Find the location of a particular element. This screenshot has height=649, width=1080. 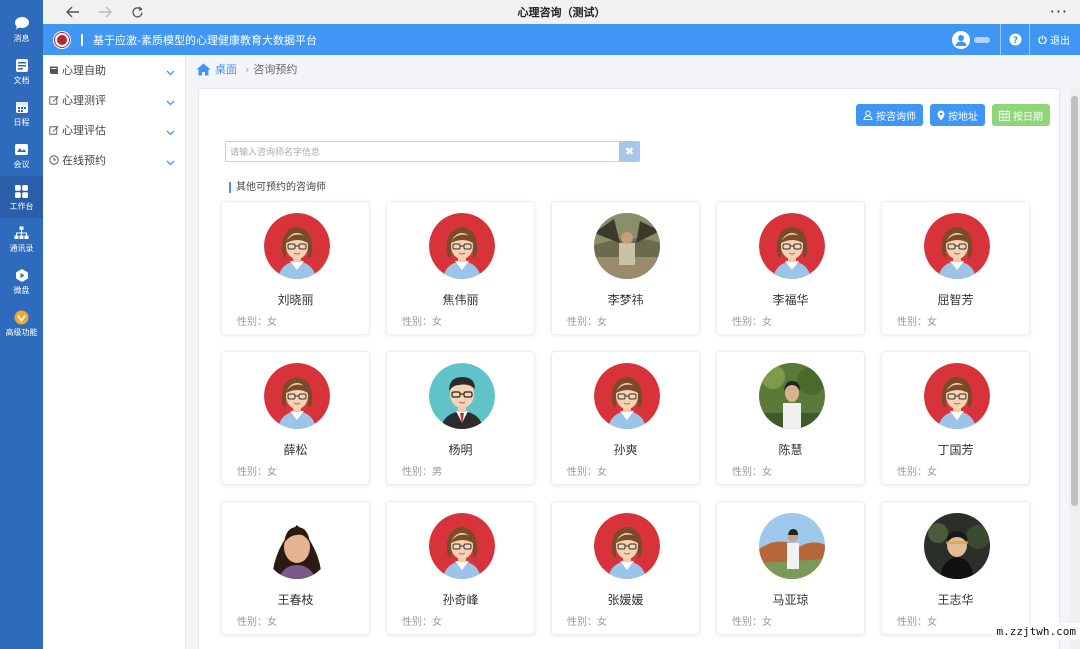

counselor-card: 孙爽 性别：女 is located at coordinates (625, 418).